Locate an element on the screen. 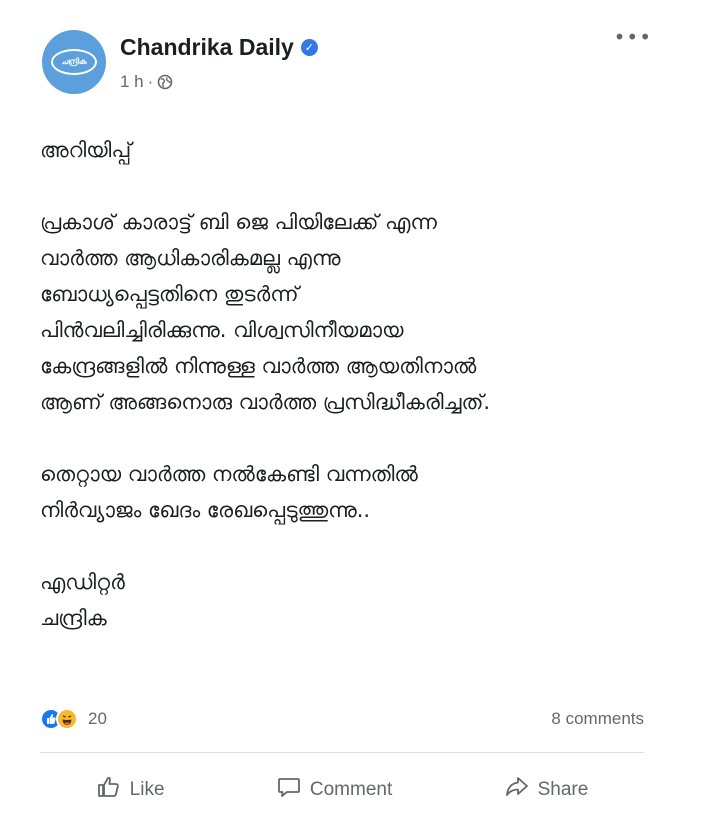 This screenshot has height=828, width=702. post-text-line: നിർവ്യാജം ഖേദം രേഖപ്പെടുത്തുന്നു.. is located at coordinates (205, 510).